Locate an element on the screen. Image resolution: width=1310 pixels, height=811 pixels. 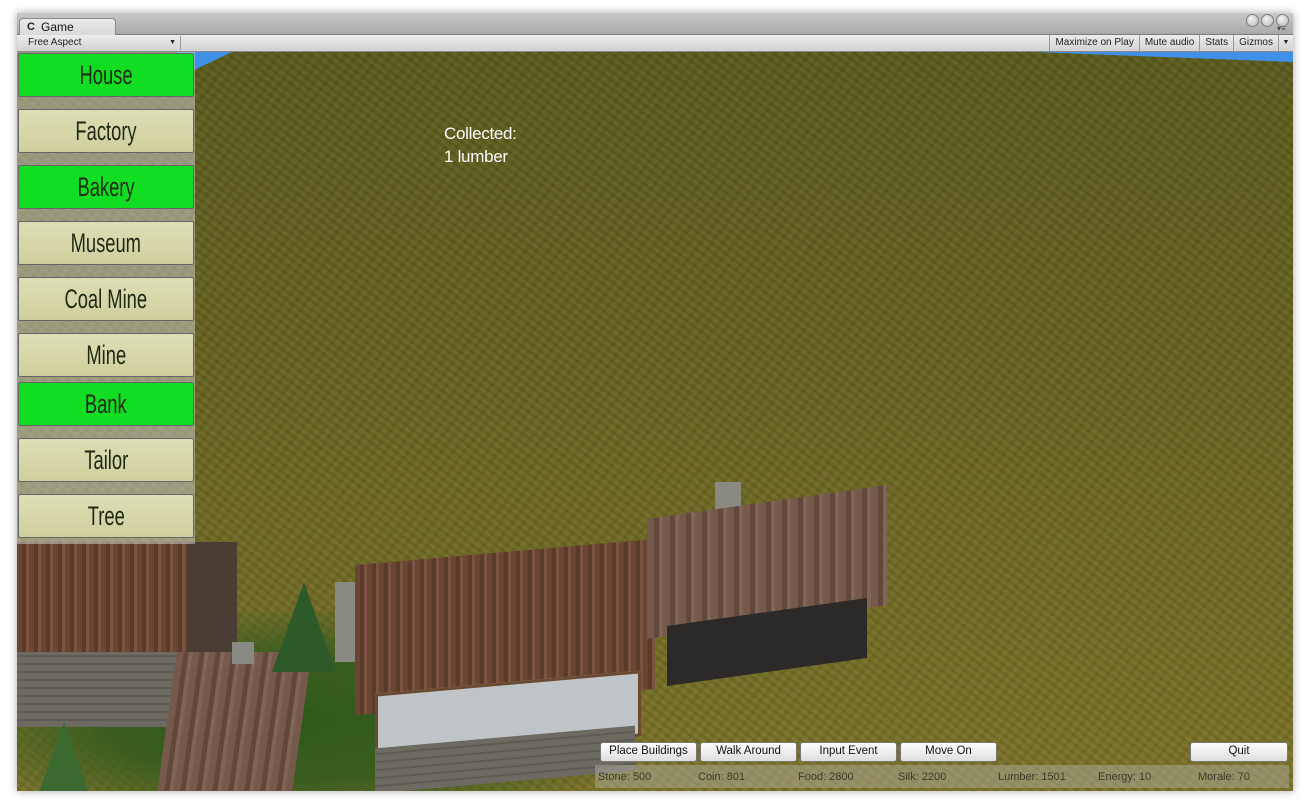
building-label-coal-mine: Coal Mine is located at coordinates (106, 299).